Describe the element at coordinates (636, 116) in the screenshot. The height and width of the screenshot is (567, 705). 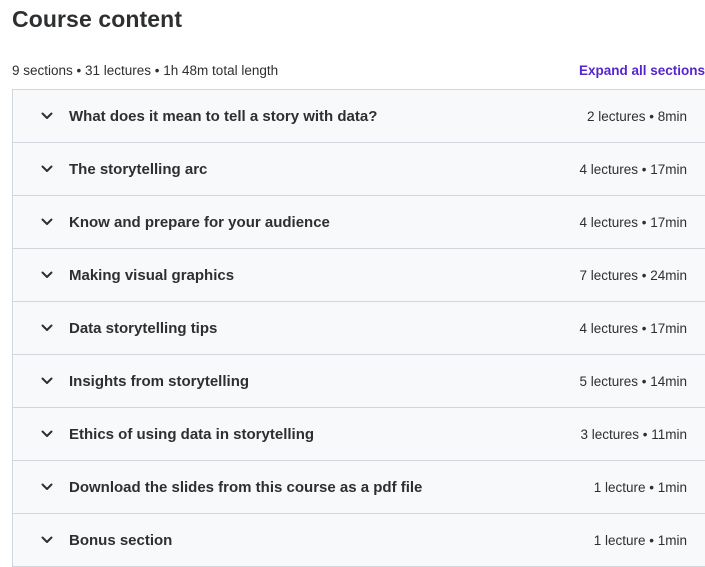
I see `section-meta: 2 lectures • 8min` at that location.